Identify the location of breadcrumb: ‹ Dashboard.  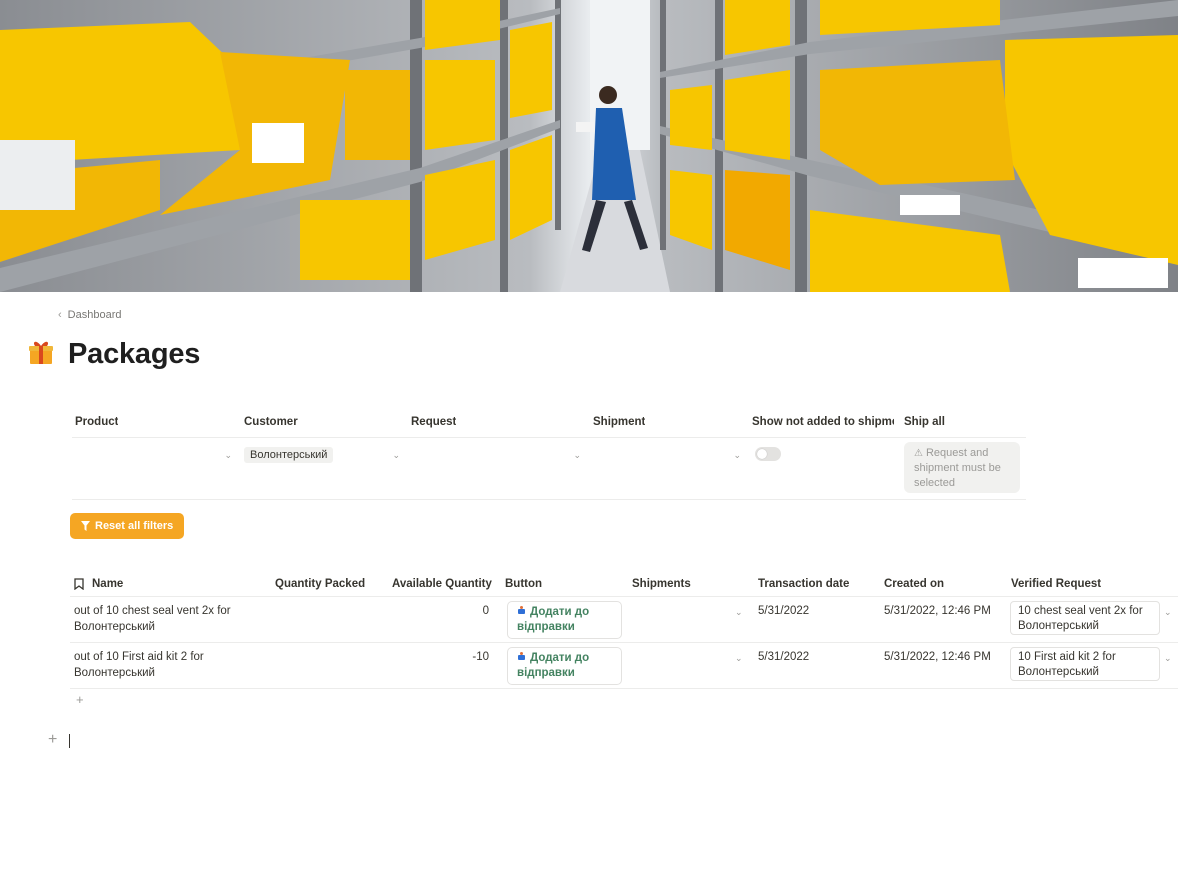
(90, 315).